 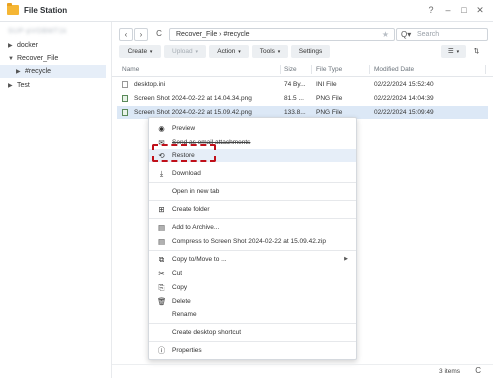 What do you see at coordinates (23, 45) in the screenshot?
I see `sidebar-item-docker: ▶ docker` at bounding box center [23, 45].